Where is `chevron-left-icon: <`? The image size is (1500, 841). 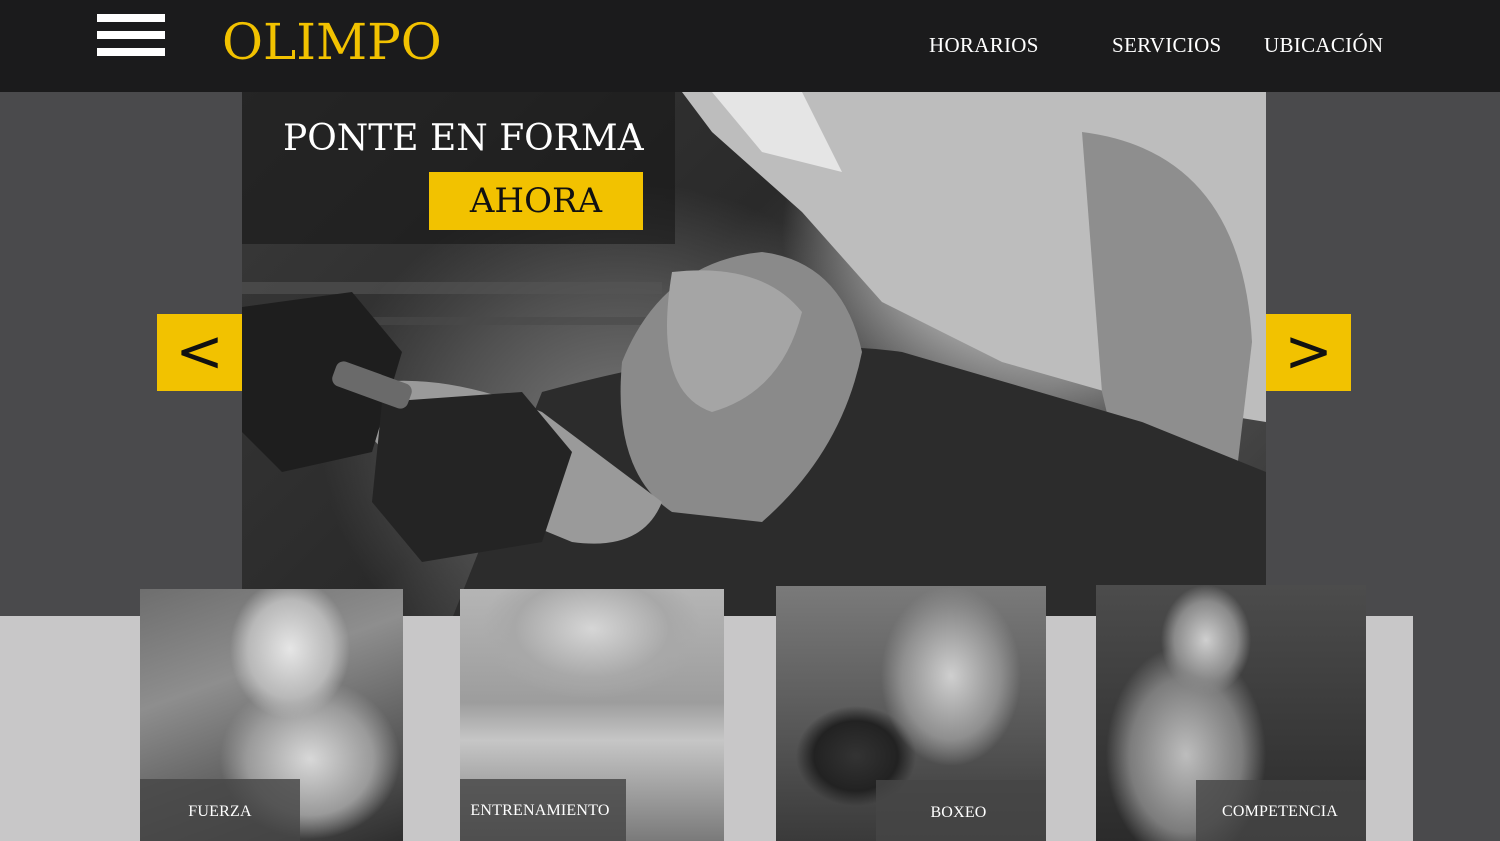
chevron-left-icon: < is located at coordinates (199, 351).